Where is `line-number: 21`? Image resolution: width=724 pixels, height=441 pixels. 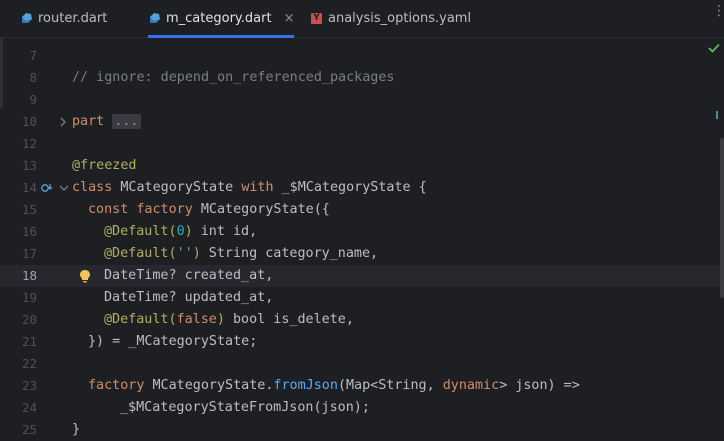
line-number: 21 is located at coordinates (29, 341).